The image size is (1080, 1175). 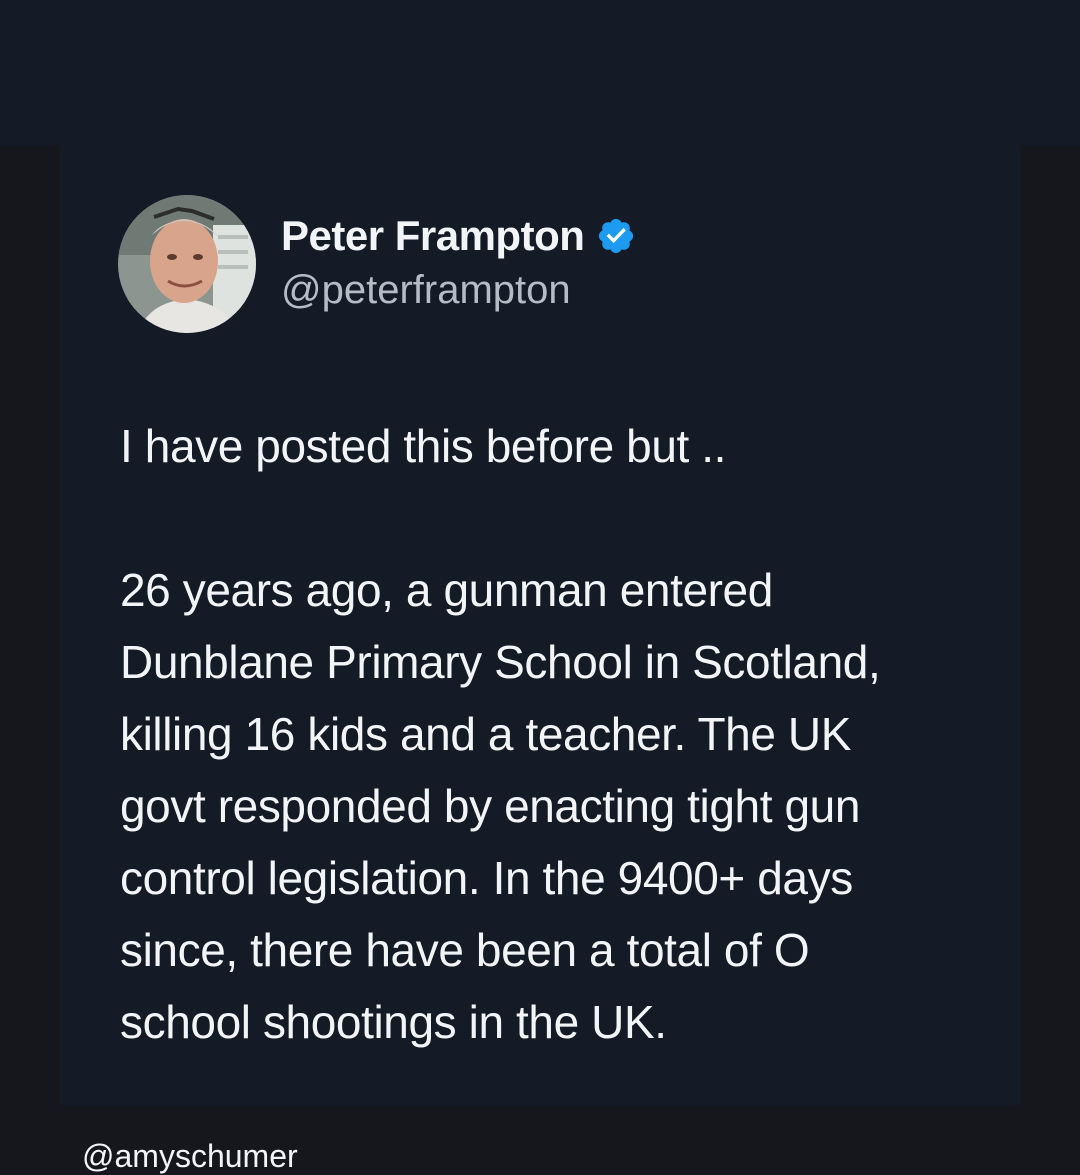 What do you see at coordinates (433, 236) in the screenshot?
I see `display-name: Peter Frampton` at bounding box center [433, 236].